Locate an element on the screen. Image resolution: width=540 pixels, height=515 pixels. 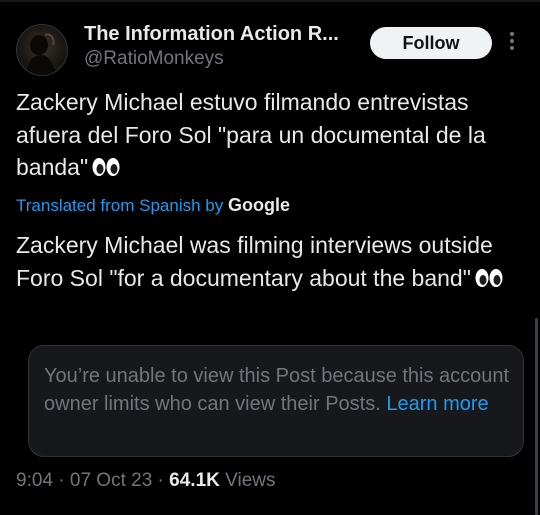
more-options-icon is located at coordinates (512, 43).